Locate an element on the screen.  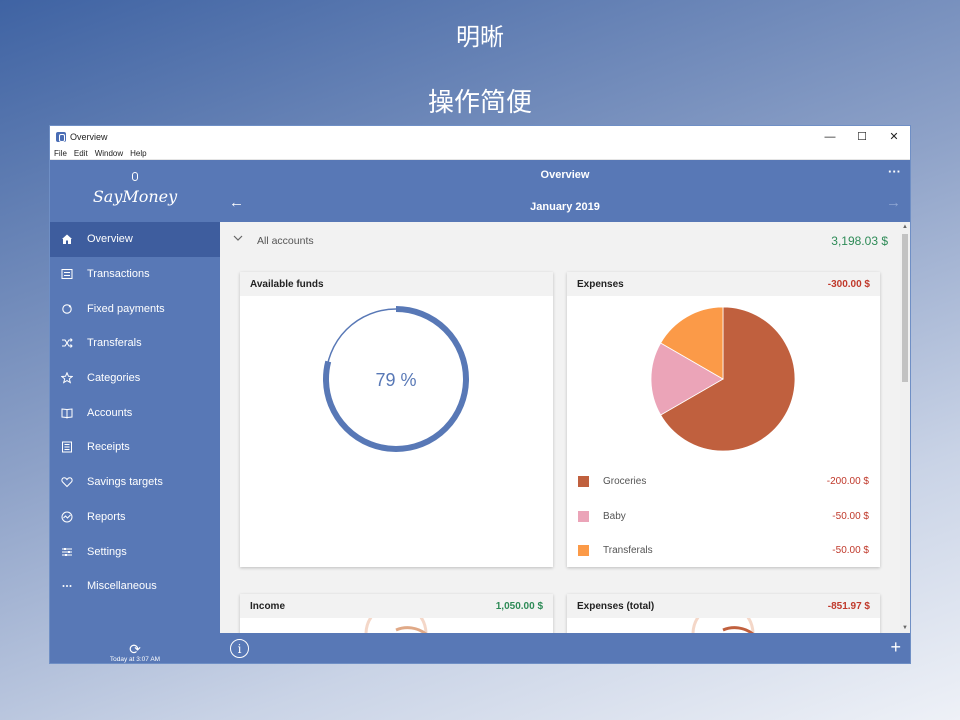
sidebar-item-label: Savings targets is located at coordinates (125, 482).